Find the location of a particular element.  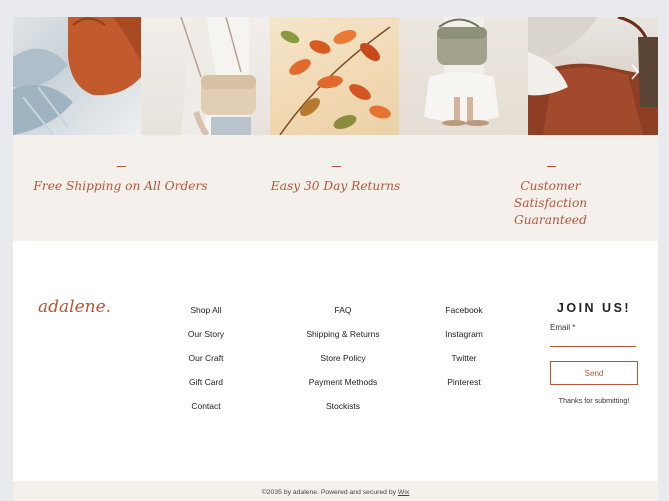

footer-link-our-craft: Our Craft is located at coordinates (206, 365).